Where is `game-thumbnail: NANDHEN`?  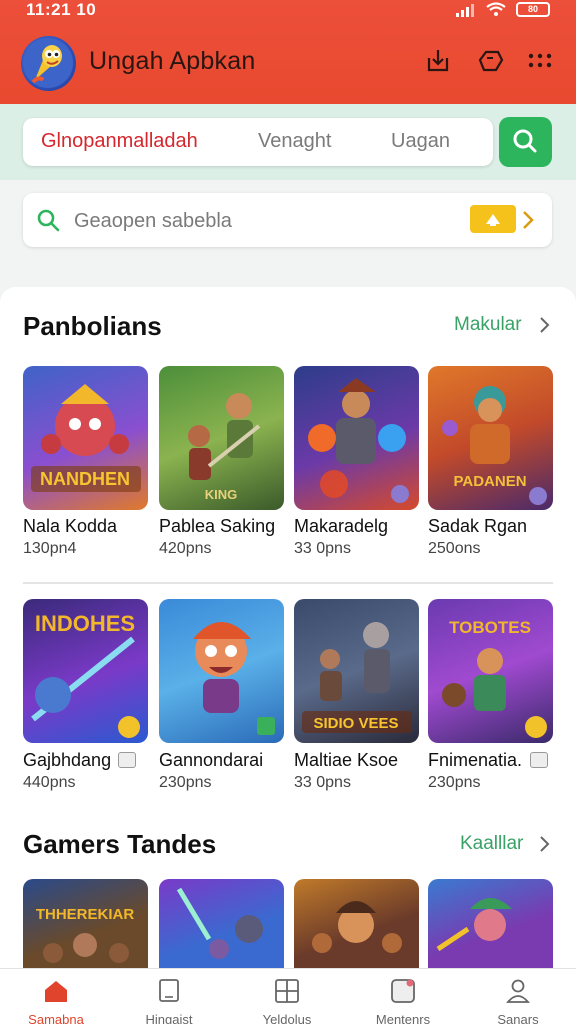 game-thumbnail: NANDHEN is located at coordinates (85, 438).